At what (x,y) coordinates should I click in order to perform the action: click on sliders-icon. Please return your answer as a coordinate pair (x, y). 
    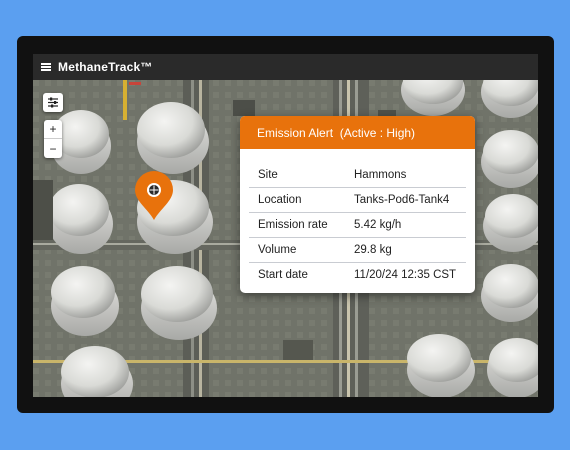
    Looking at the image, I should click on (53, 102).